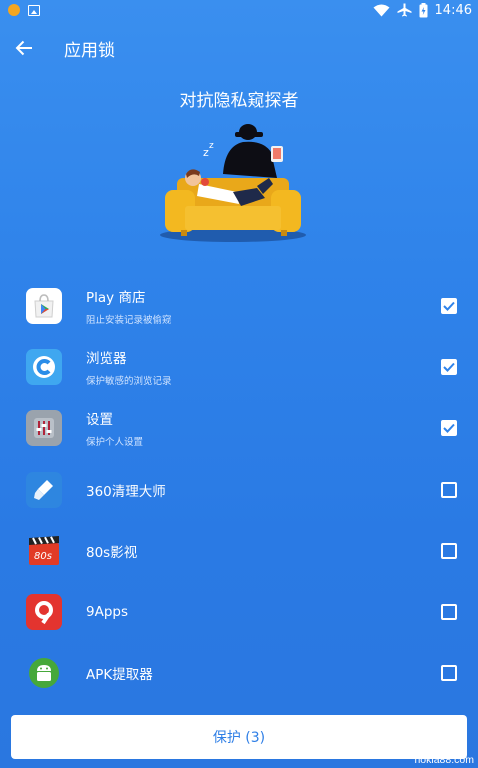 Image resolution: width=478 pixels, height=768 pixels. What do you see at coordinates (444, 760) in the screenshot?
I see `watermark: nokia88.com` at bounding box center [444, 760].